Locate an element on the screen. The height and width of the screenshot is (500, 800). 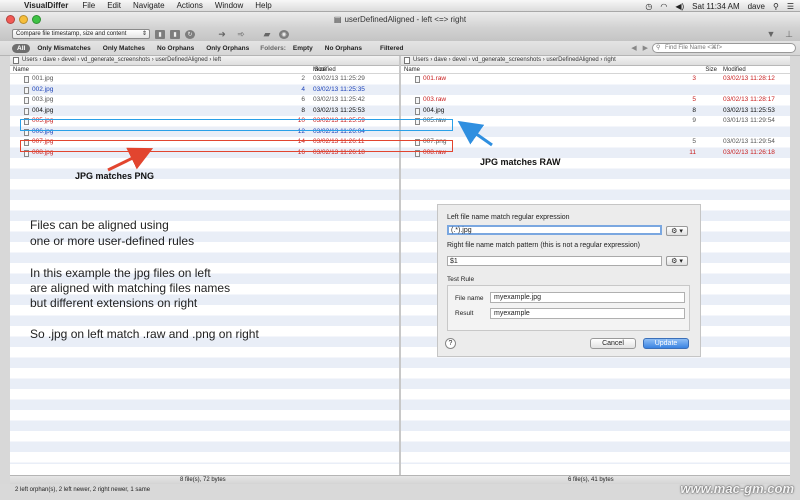
test-rule-label: Test Rule is located at coordinates (461, 279).